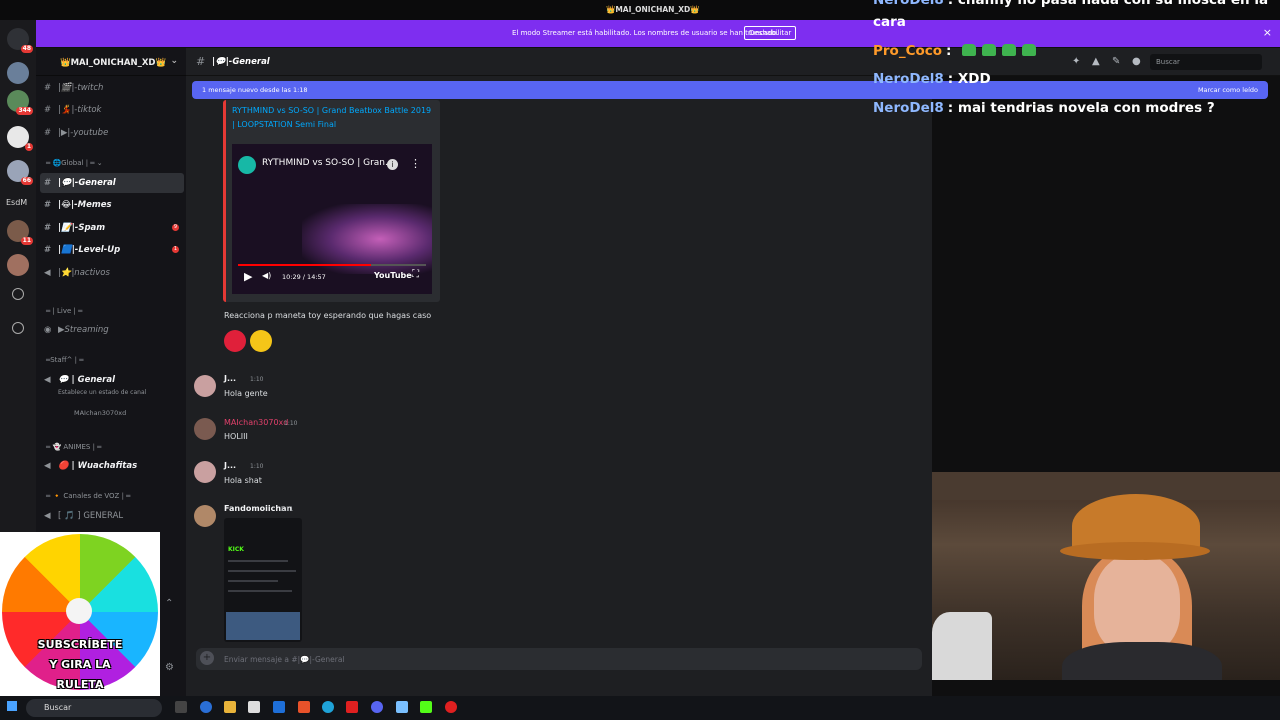  Describe the element at coordinates (28, 147) in the screenshot. I see `mention-badge: 1` at that location.